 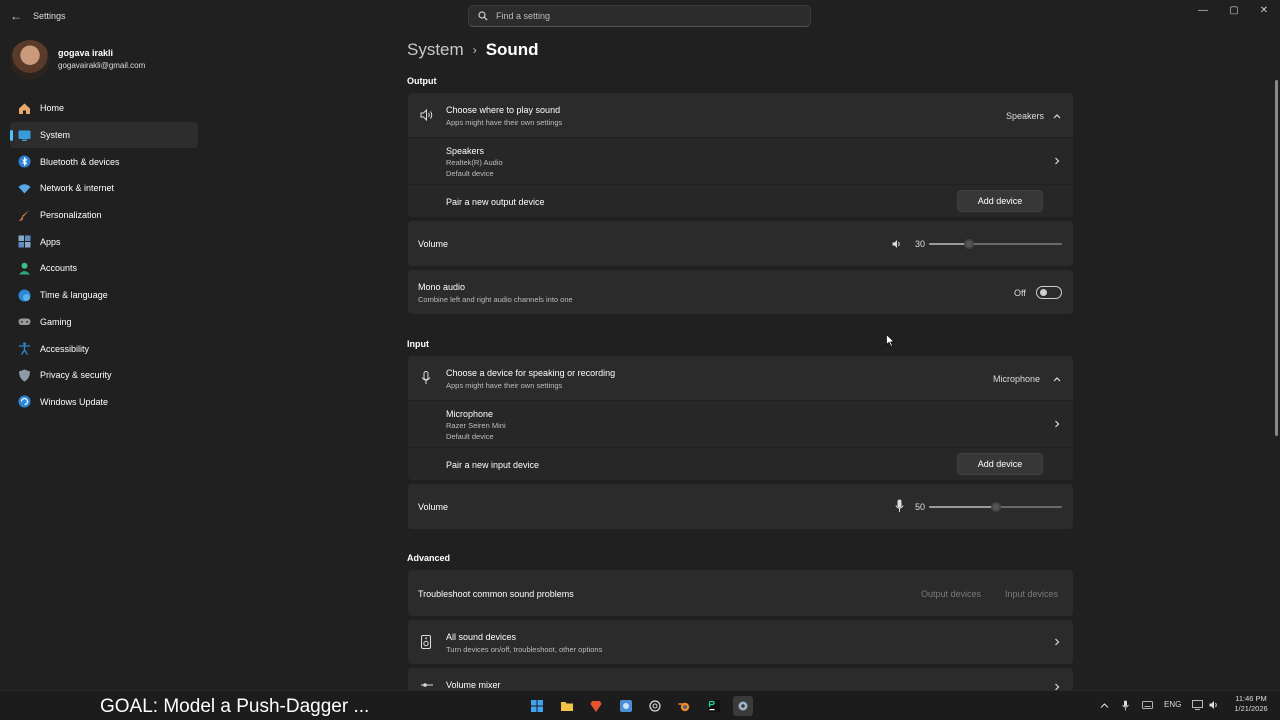 I want to click on breadcrumb: System › Sound, so click(x=473, y=50).